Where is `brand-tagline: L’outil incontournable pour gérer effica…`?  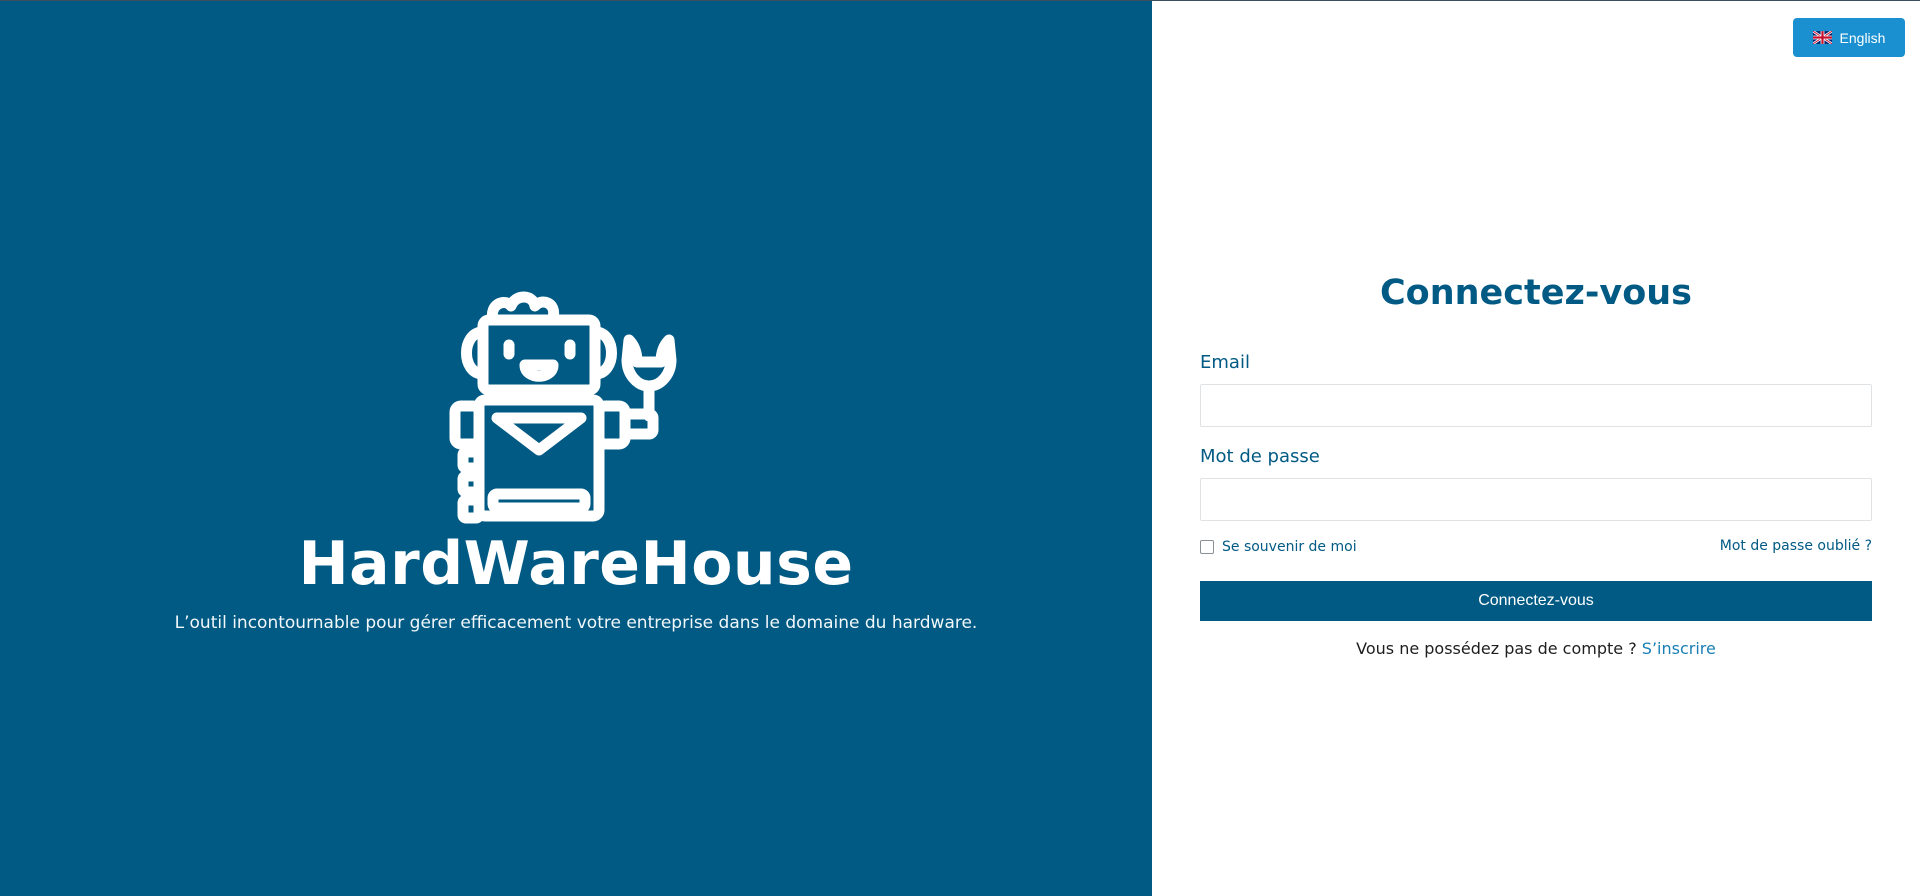
brand-tagline: L’outil incontournable pour gérer effica… is located at coordinates (576, 623).